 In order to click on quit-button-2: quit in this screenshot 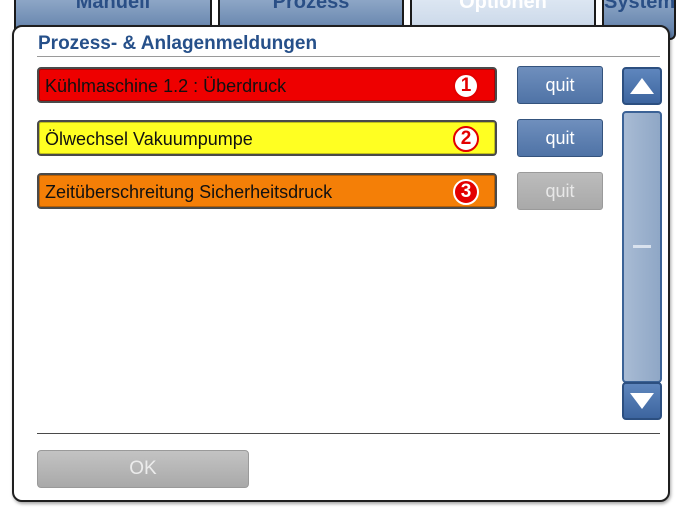, I will do `click(560, 138)`.